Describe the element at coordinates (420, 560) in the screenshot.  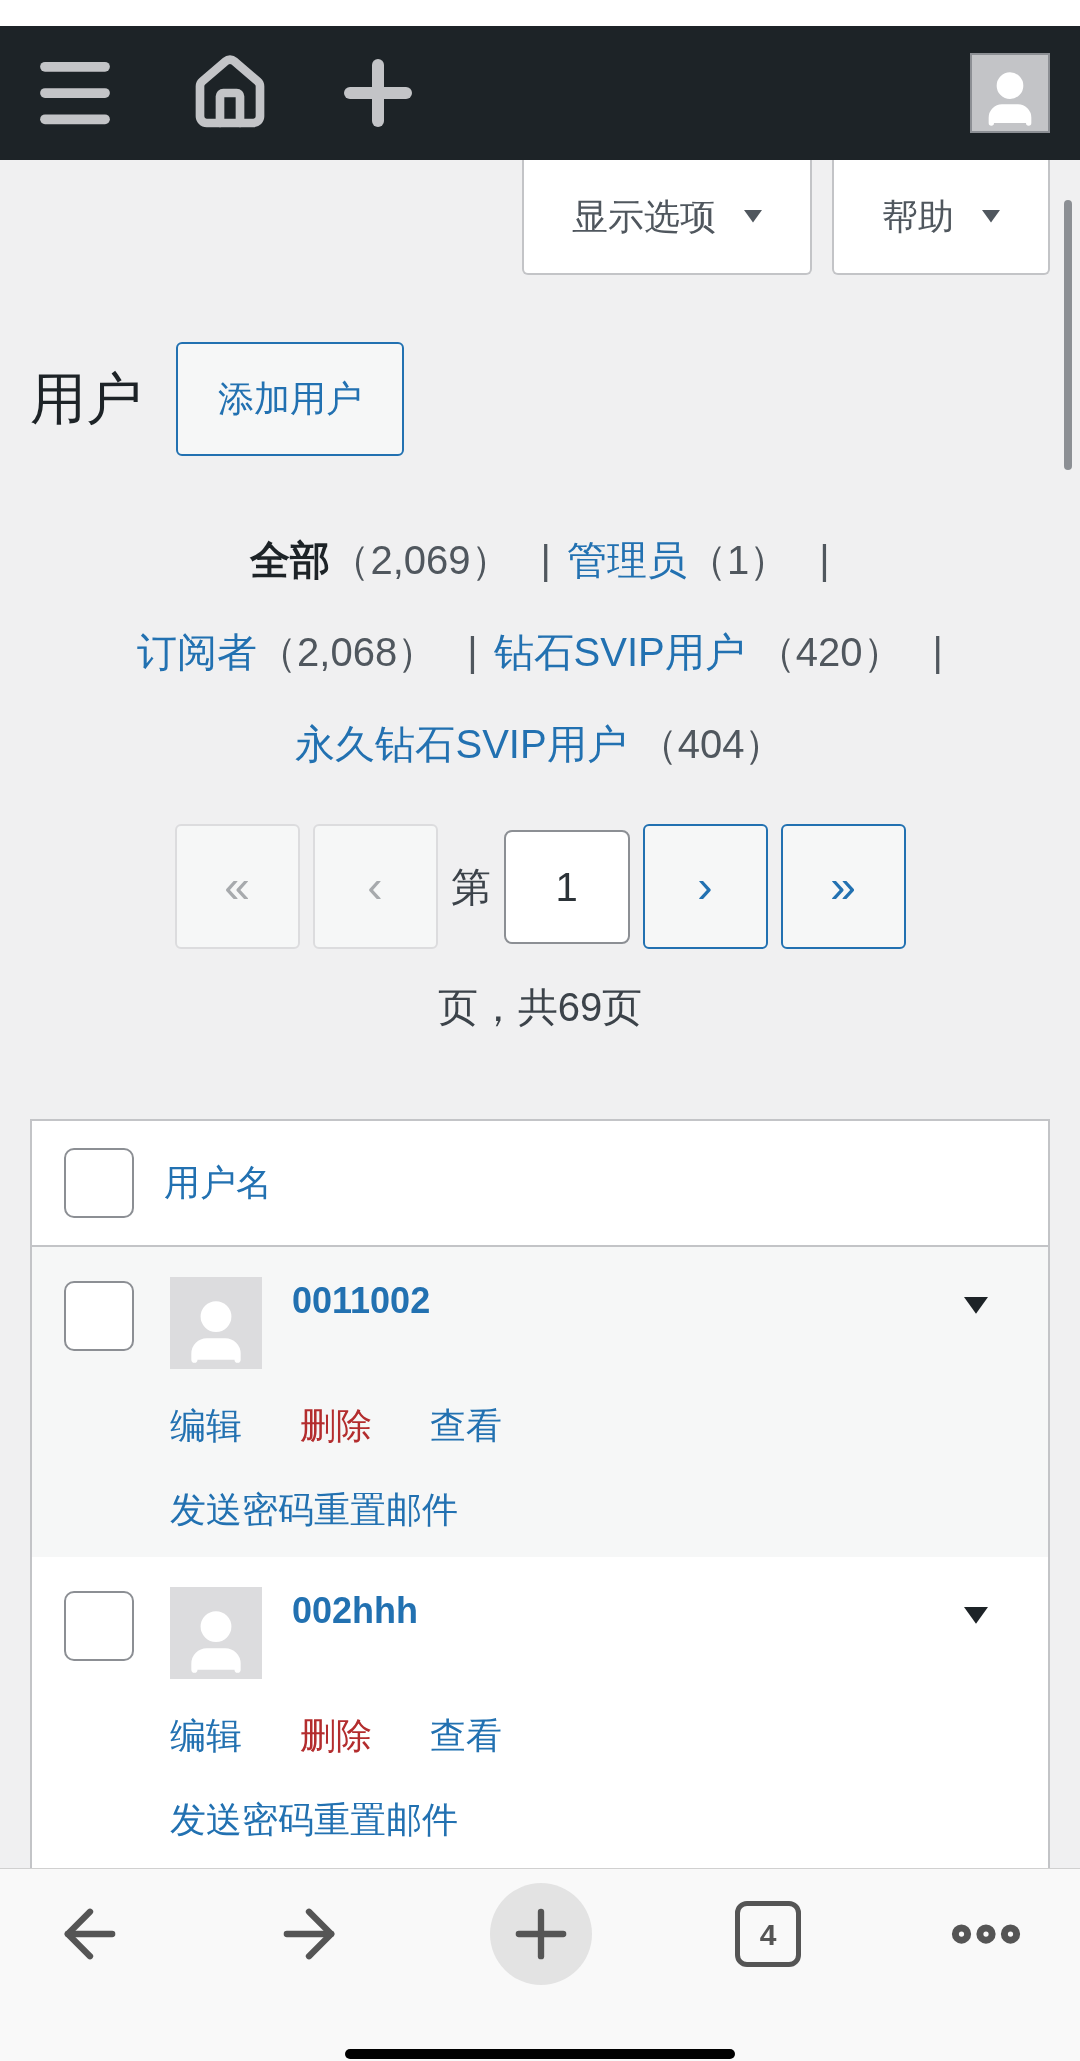
I see `filter-count: （2,069）` at that location.